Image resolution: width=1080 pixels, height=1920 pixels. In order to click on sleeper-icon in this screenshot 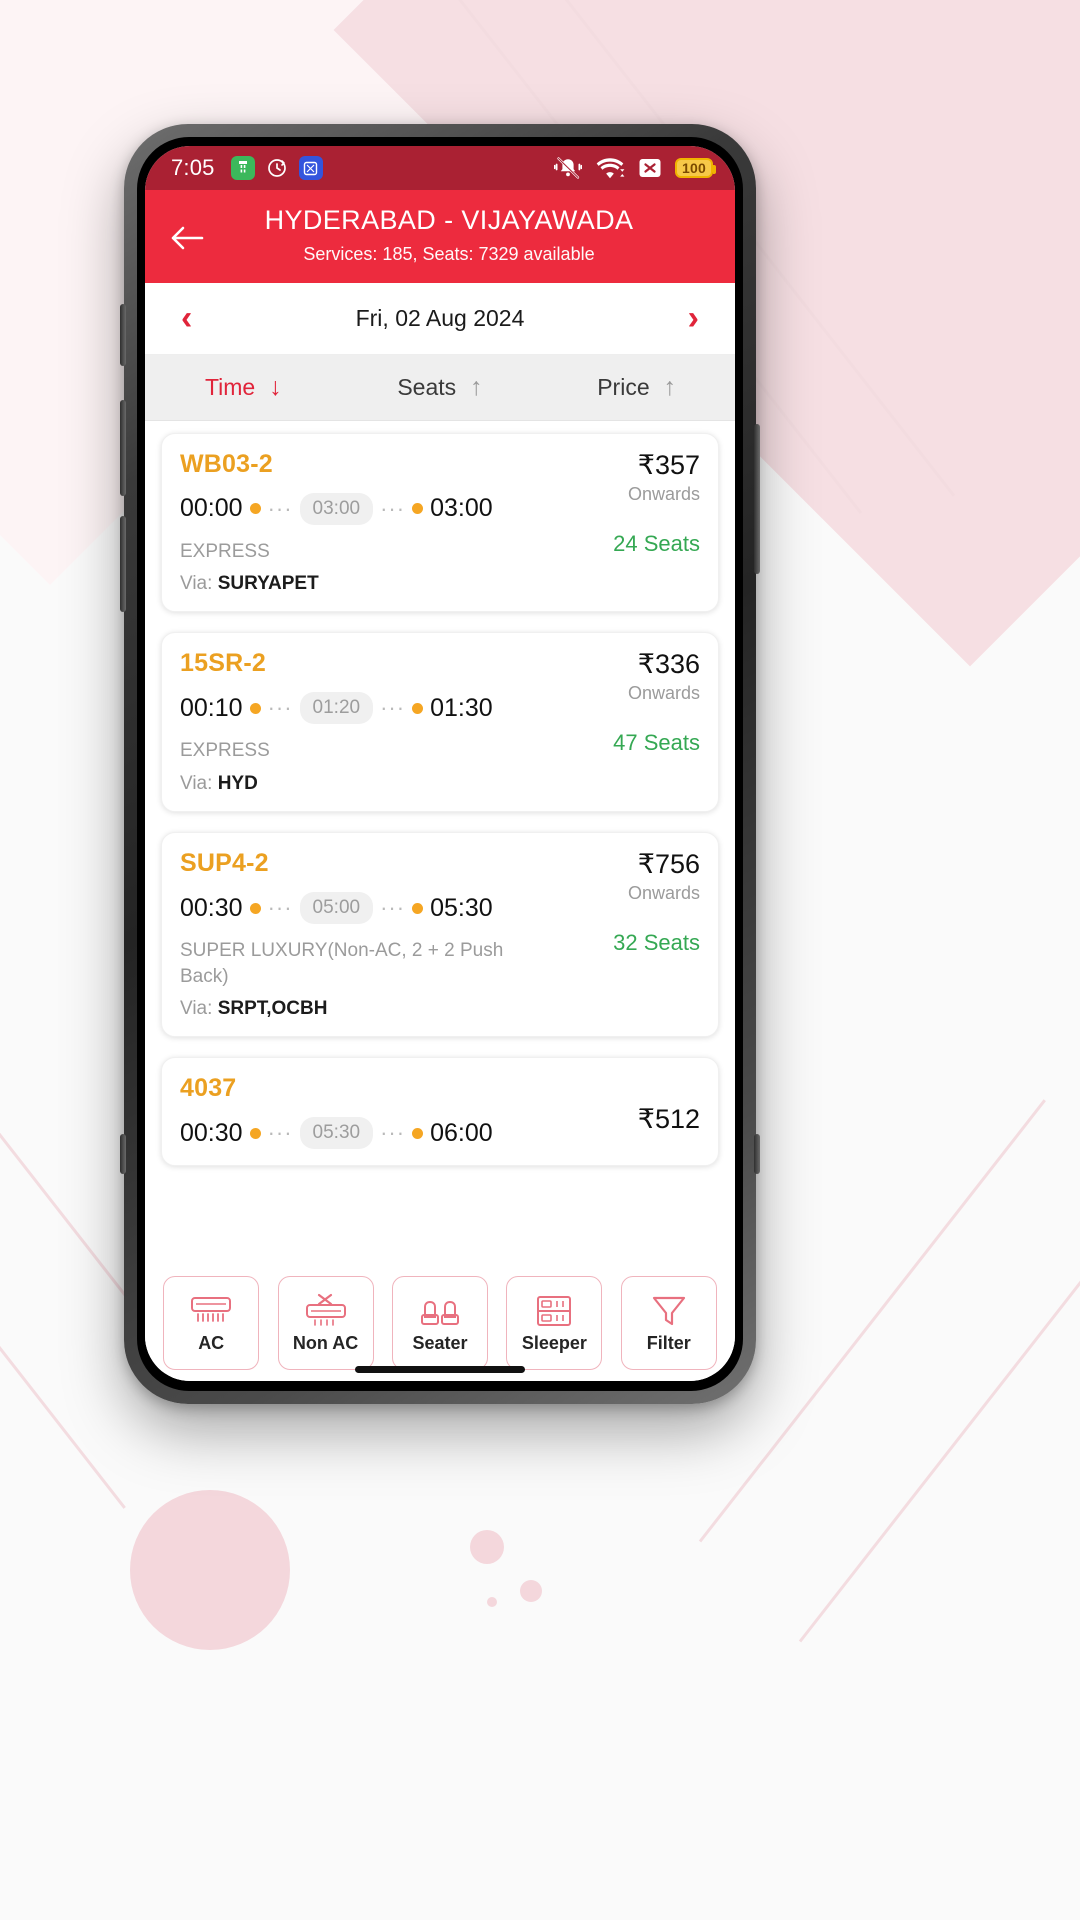, I will do `click(554, 1310)`.